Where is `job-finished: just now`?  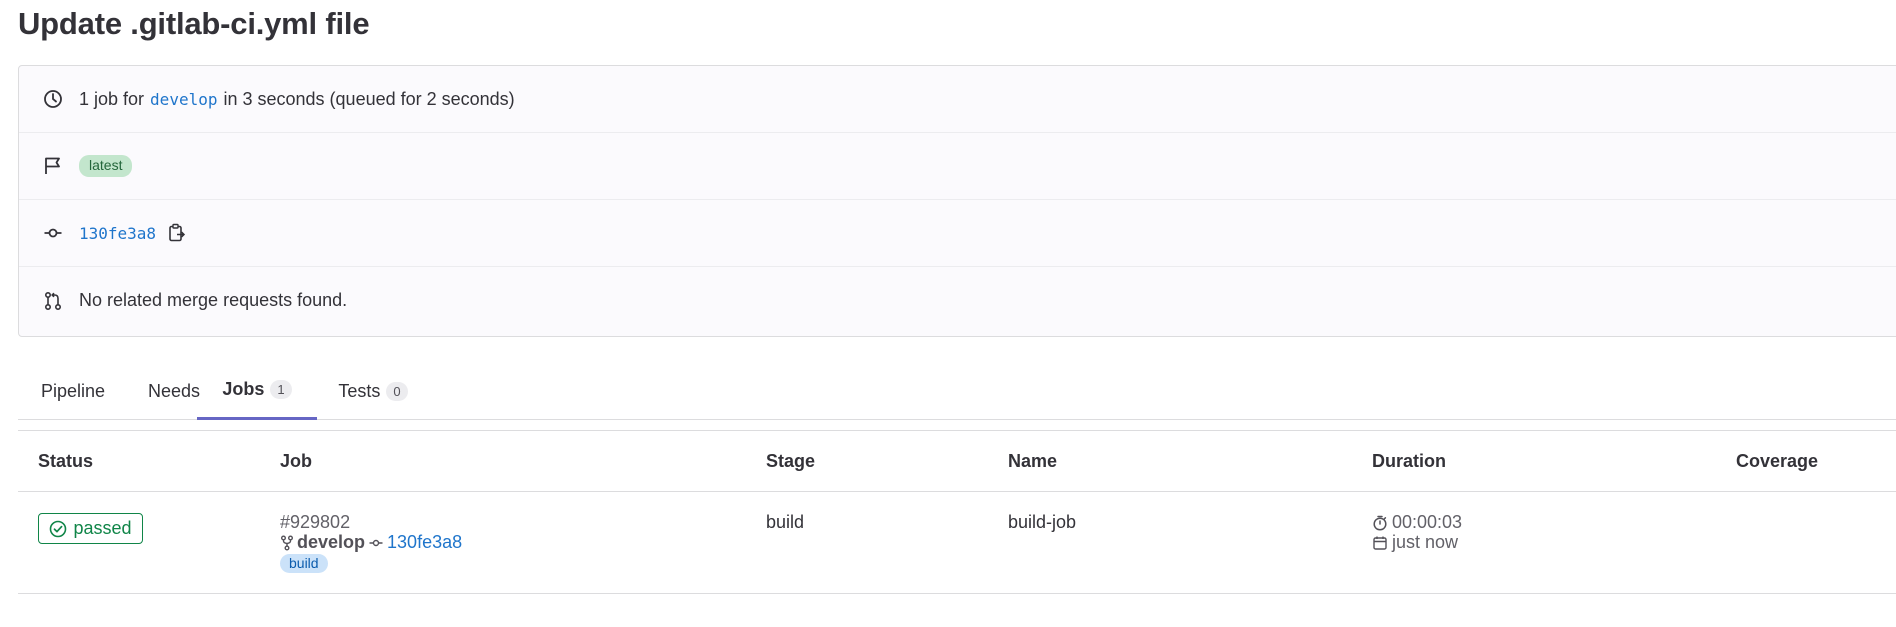 job-finished: just now is located at coordinates (1415, 542).